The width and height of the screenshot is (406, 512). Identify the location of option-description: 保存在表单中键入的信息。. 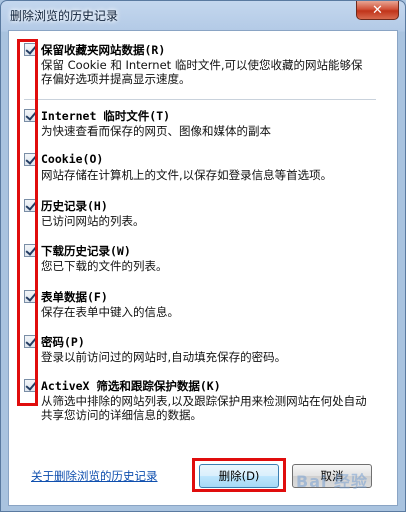
(110, 312).